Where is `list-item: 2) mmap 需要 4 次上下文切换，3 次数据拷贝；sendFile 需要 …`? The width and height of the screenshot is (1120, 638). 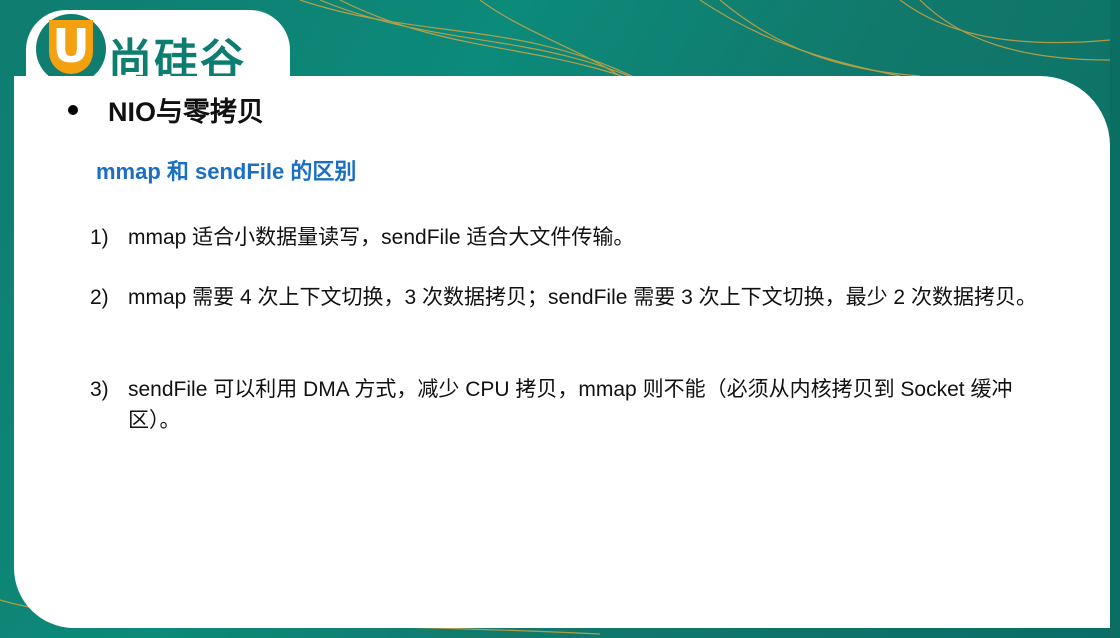
list-item: 2) mmap 需要 4 次上下文切换，3 次数据拷贝；sendFile 需要 … is located at coordinates (570, 297).